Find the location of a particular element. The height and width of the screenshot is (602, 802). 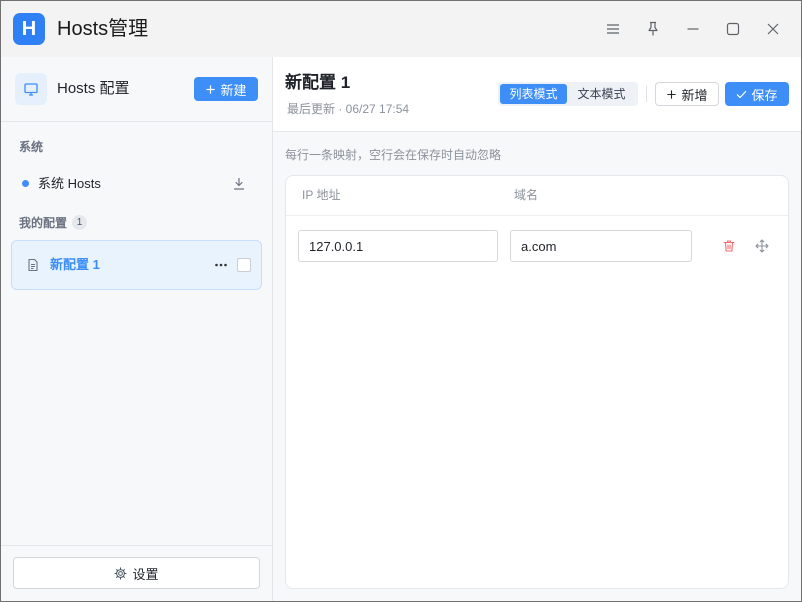

monitor-icon is located at coordinates (31, 89).